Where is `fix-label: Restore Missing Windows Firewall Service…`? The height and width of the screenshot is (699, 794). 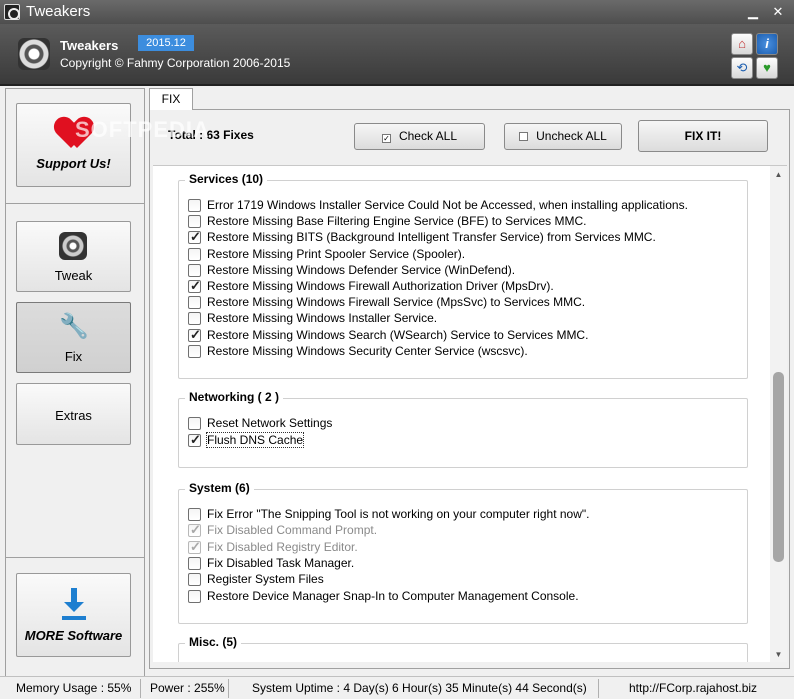
fix-label: Restore Missing Windows Firewall Service… is located at coordinates (396, 302).